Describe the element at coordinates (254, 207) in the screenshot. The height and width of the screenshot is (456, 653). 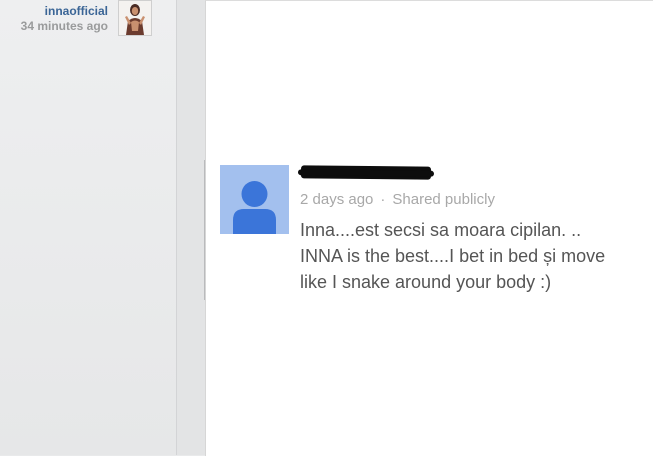
I see `person-silhouette-icon` at that location.